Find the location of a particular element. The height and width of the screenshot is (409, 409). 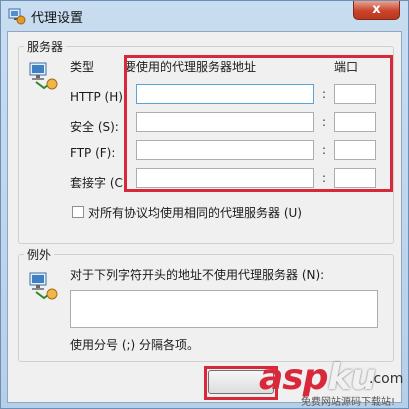

servers-group-label: 服务器 is located at coordinates (45, 46).